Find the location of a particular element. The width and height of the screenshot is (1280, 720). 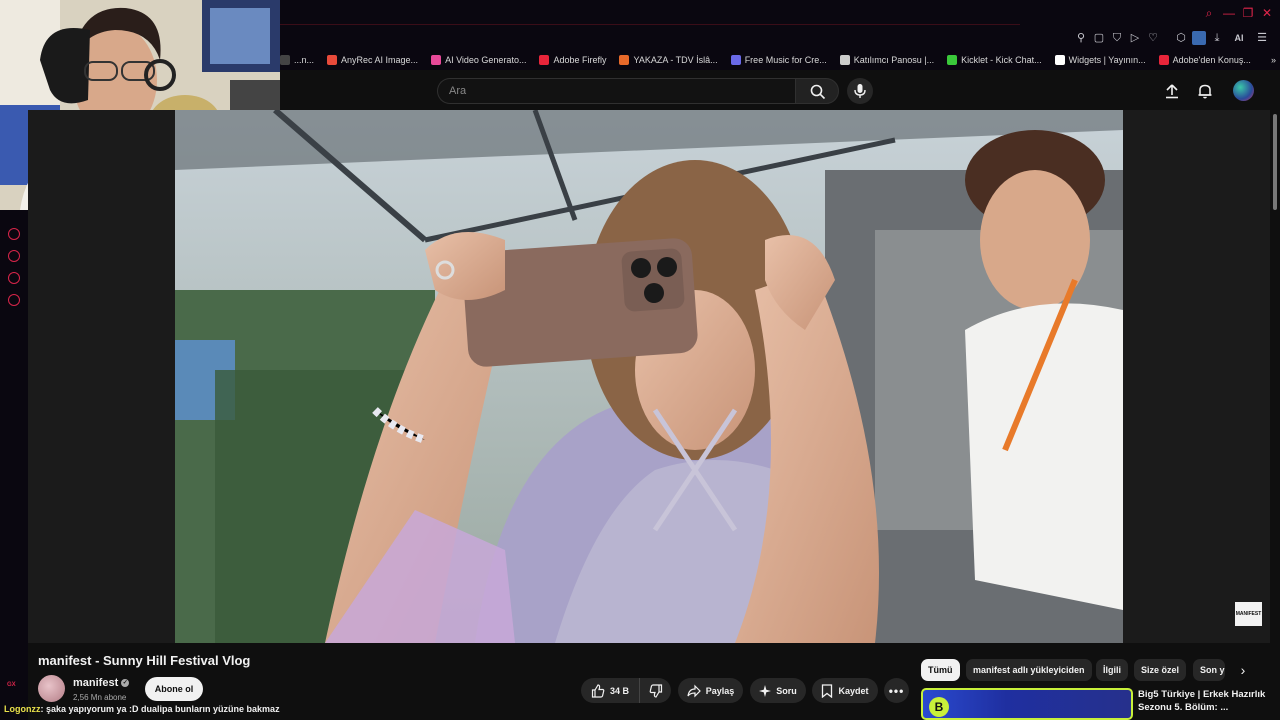

minimize-icon: — is located at coordinates (1229, 13).